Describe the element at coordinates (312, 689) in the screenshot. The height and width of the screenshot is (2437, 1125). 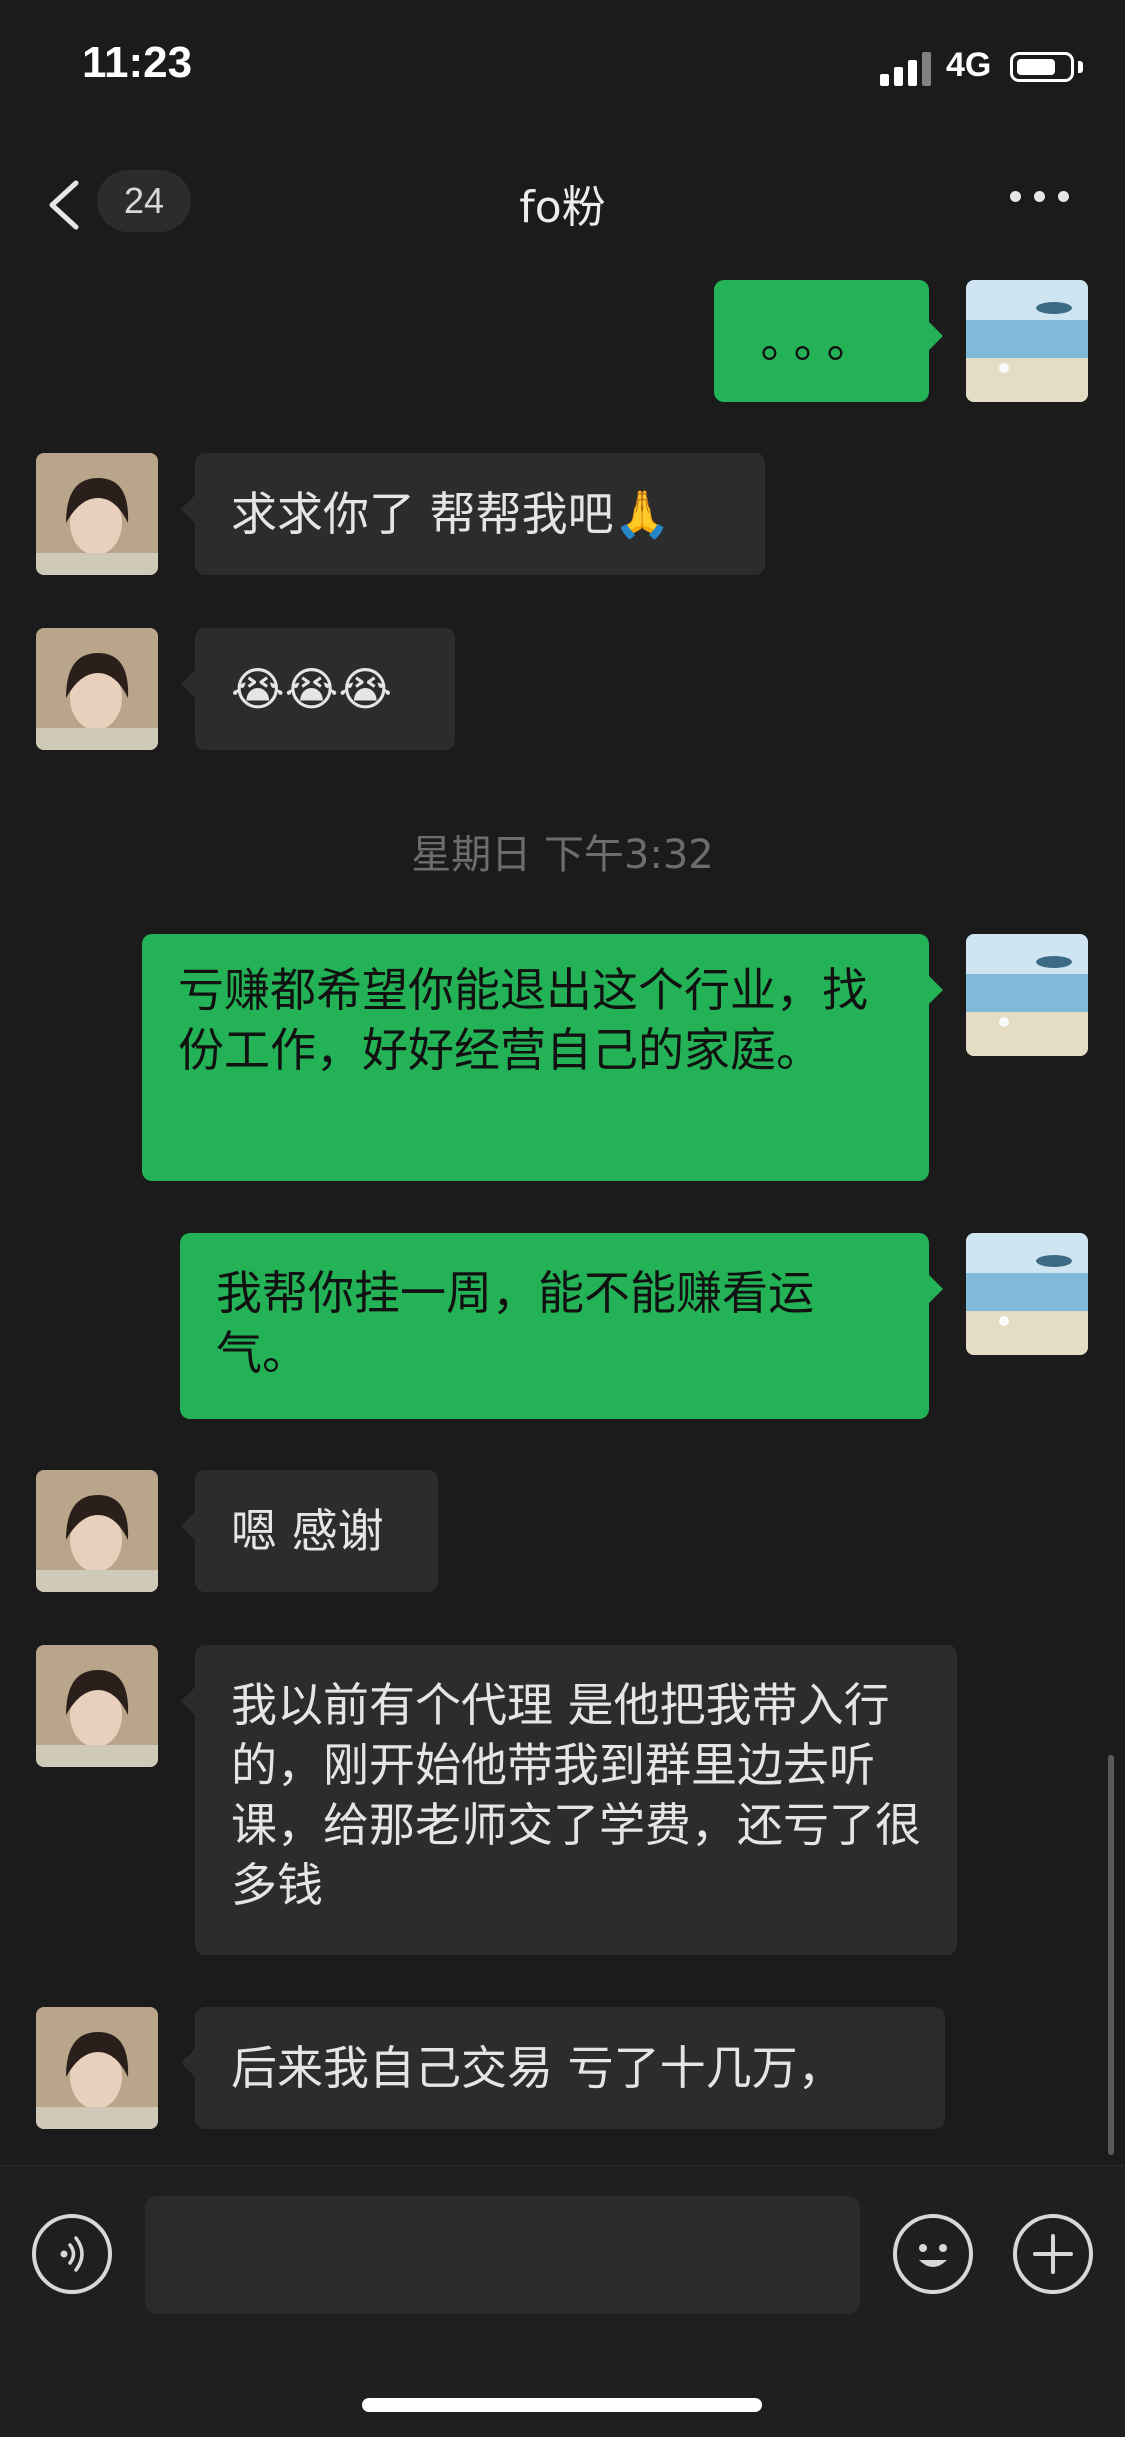
I see `message-text: 😭😭😭` at that location.